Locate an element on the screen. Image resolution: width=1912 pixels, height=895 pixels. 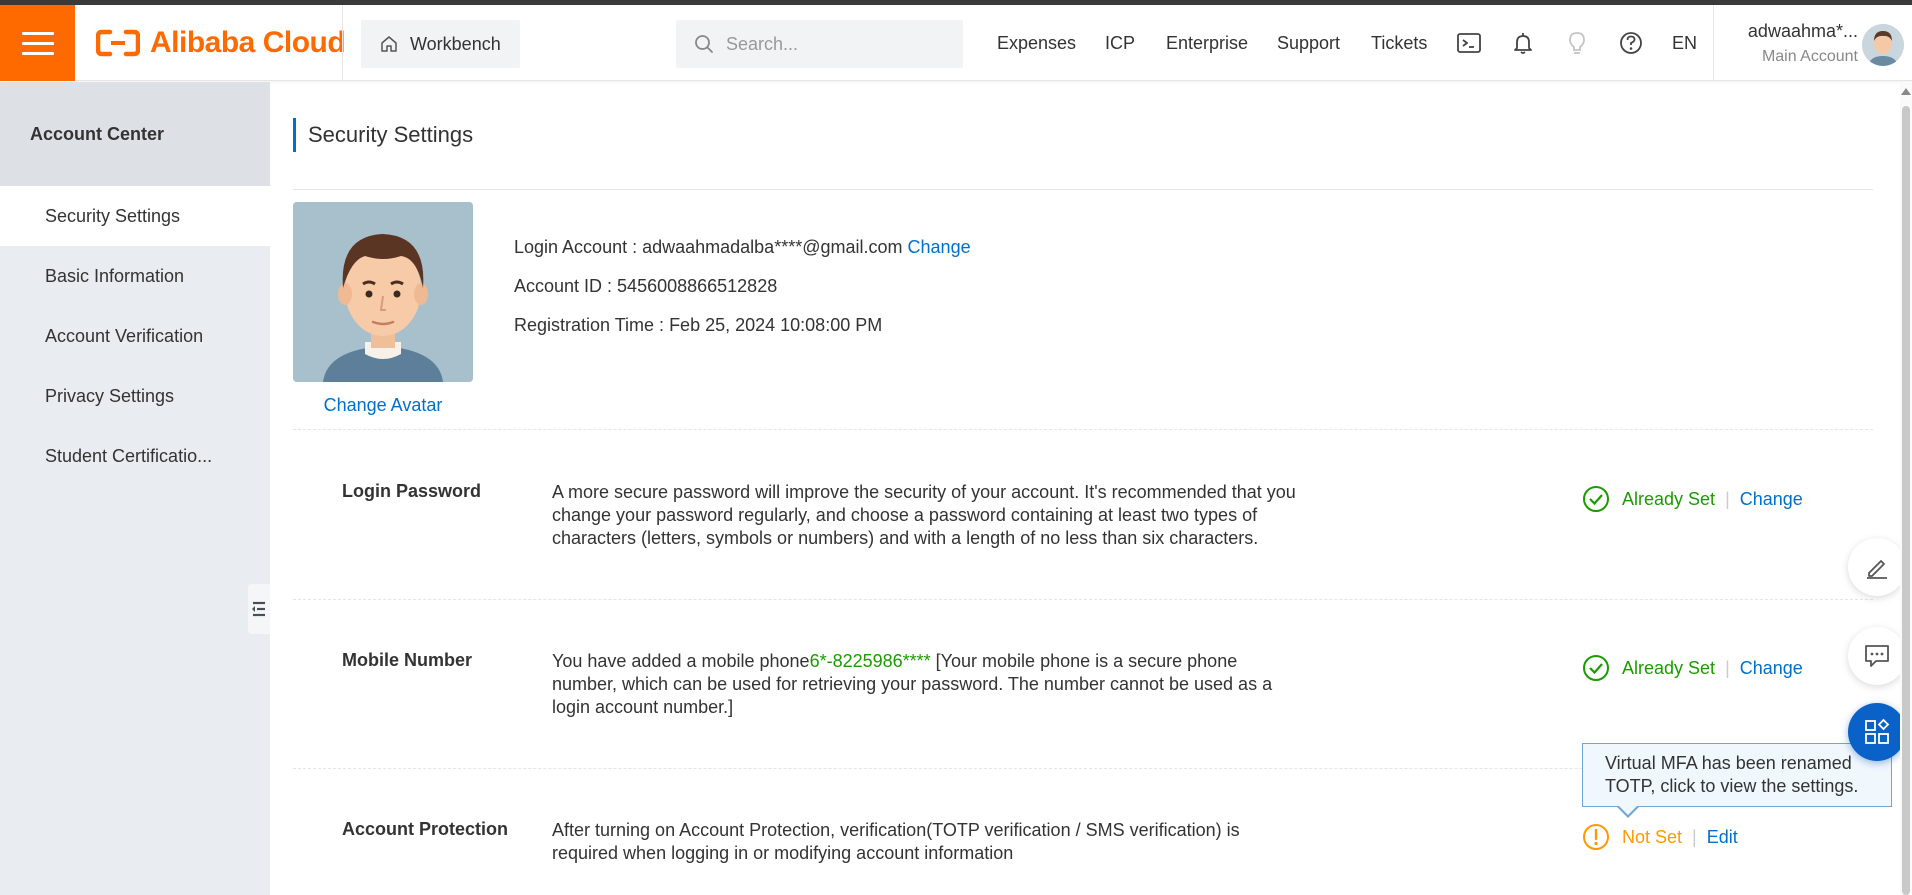
change-password-link: Change is located at coordinates (1771, 499).